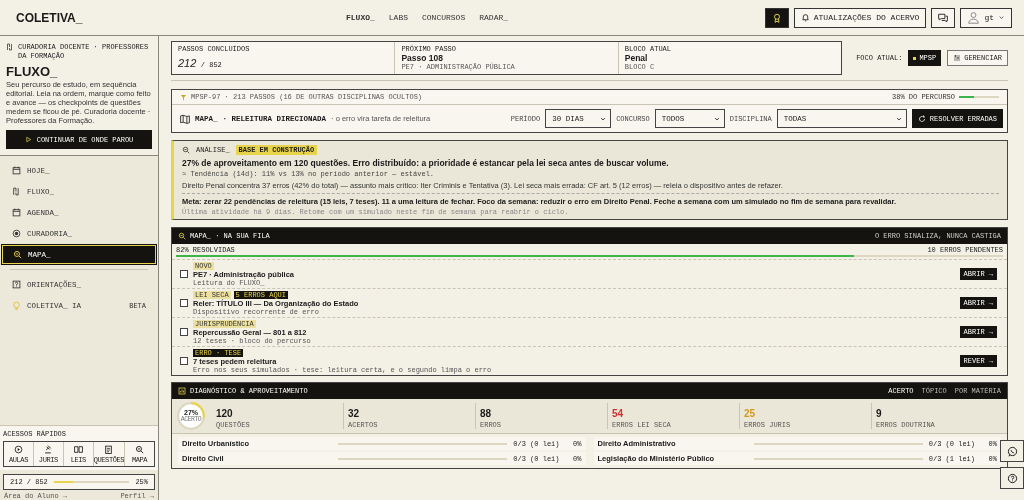 The width and height of the screenshot is (1024, 500). I want to click on help-button, so click(1012, 478).